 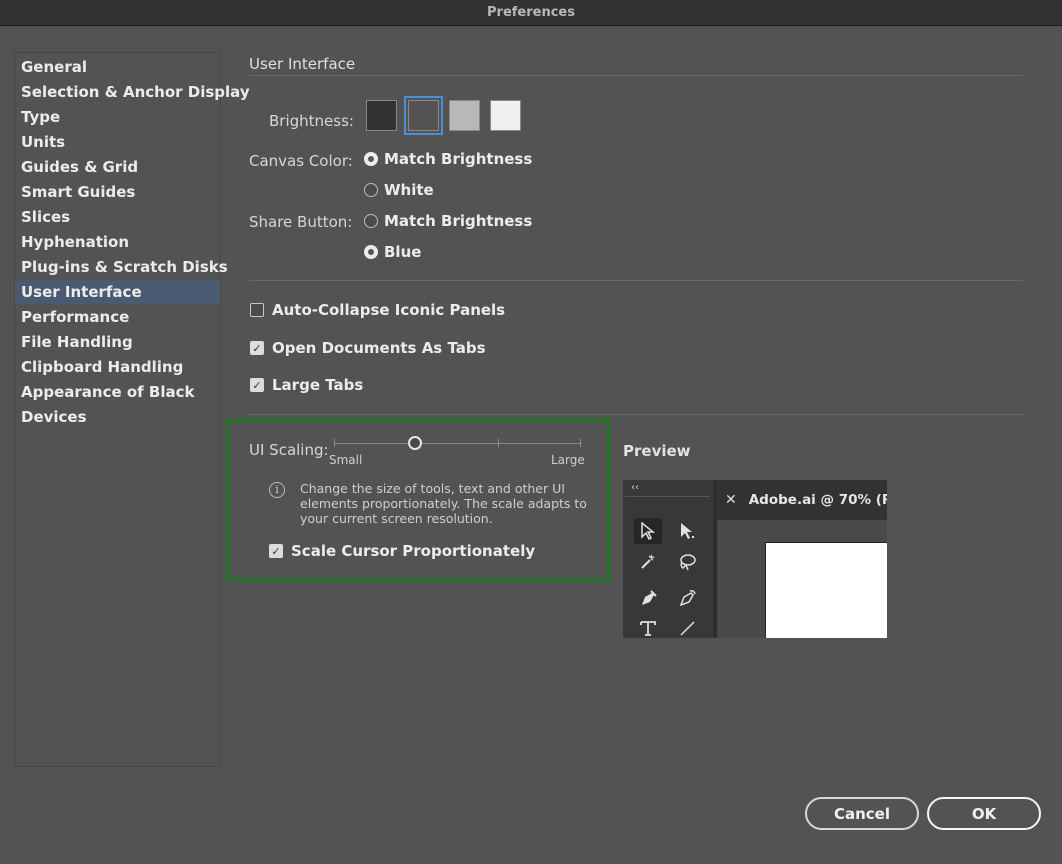 What do you see at coordinates (826, 590) in the screenshot?
I see `preview-artboard` at bounding box center [826, 590].